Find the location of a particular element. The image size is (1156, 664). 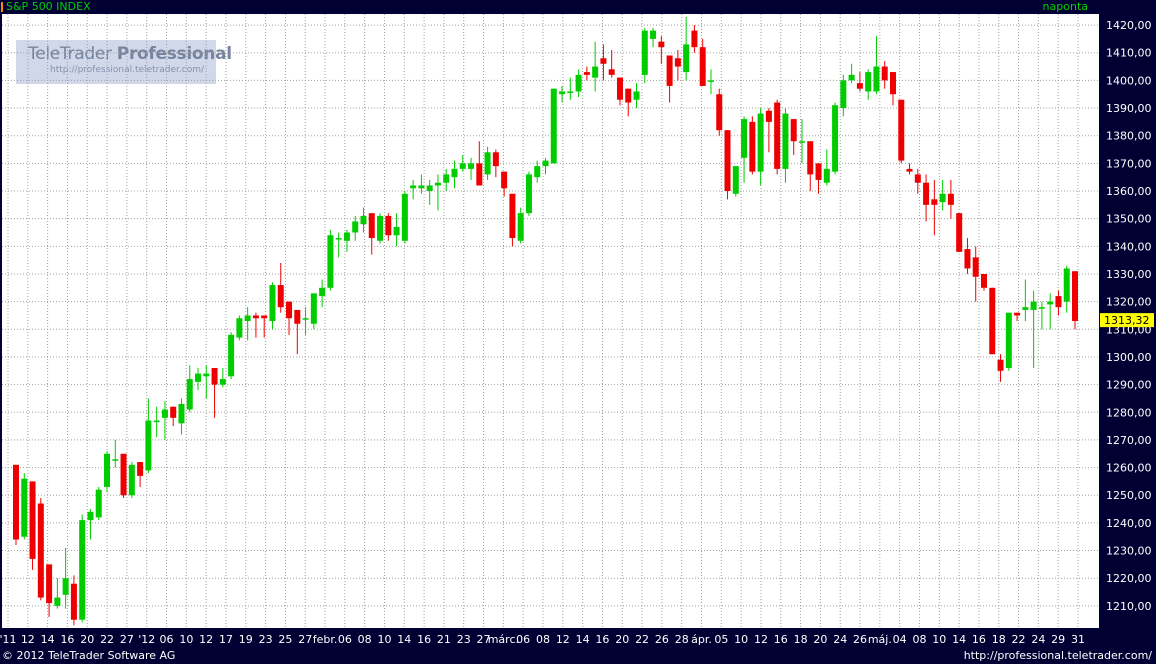

x-tick-label: 24 is located at coordinates (1038, 639).